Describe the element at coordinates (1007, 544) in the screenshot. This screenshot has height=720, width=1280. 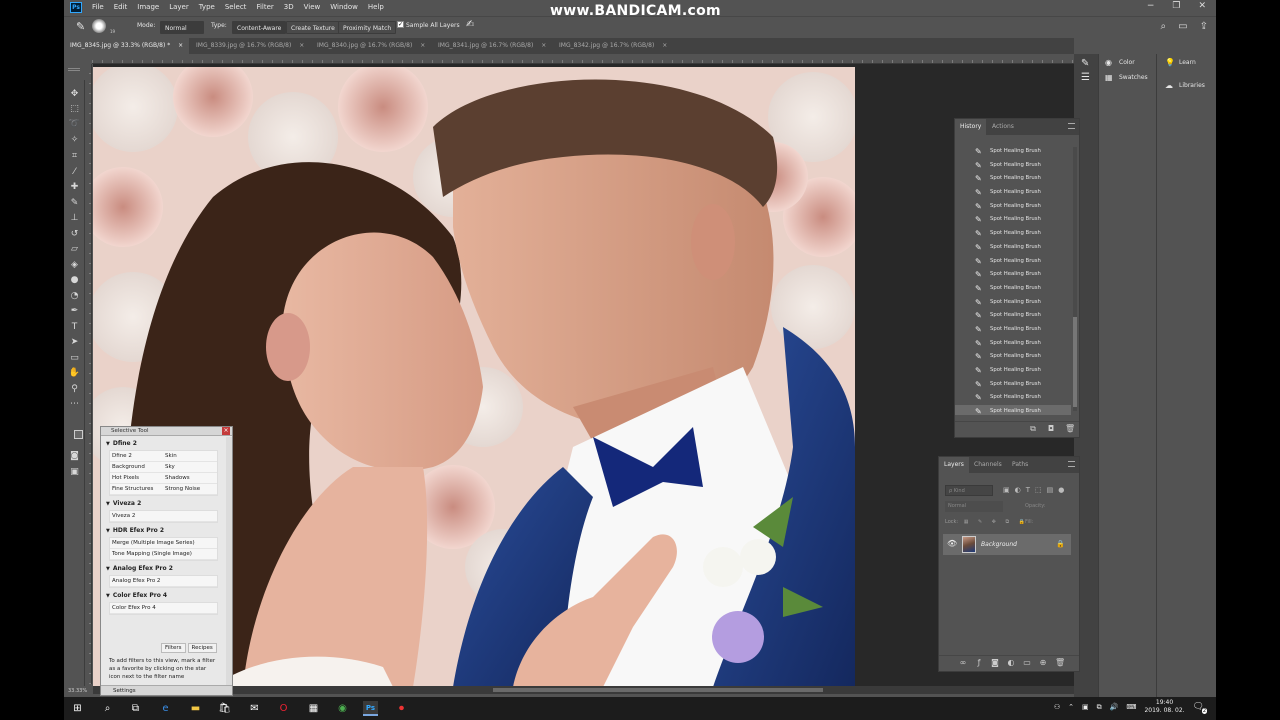
I see `layer-row-background: 👁 Background 🔒` at that location.